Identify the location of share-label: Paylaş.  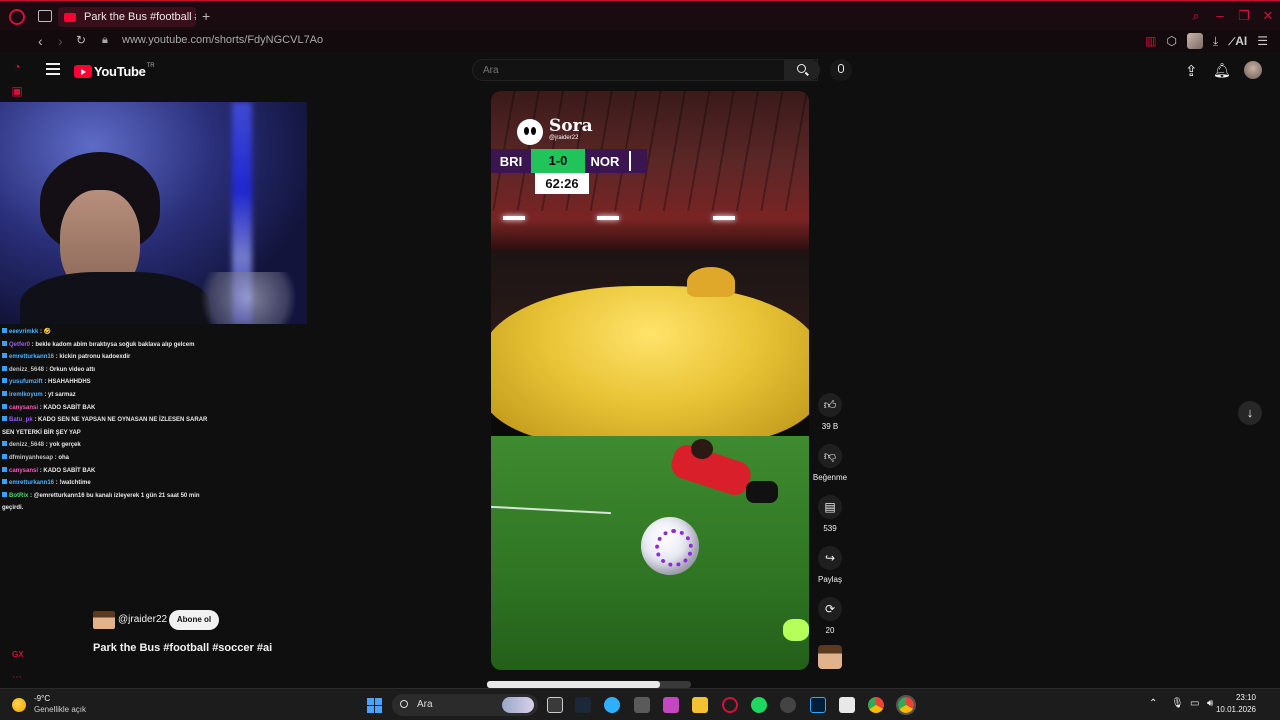
(829, 579).